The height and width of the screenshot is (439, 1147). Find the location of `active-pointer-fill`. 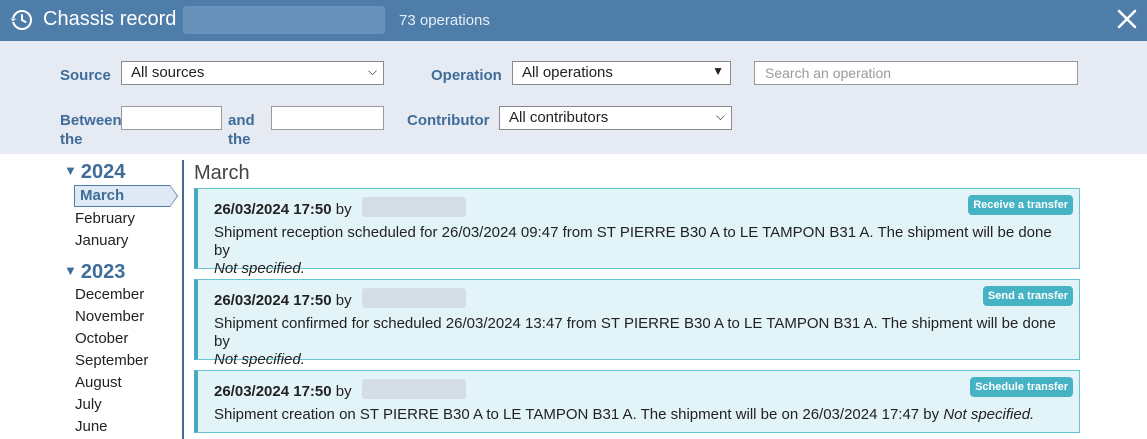

active-pointer-fill is located at coordinates (173, 196).